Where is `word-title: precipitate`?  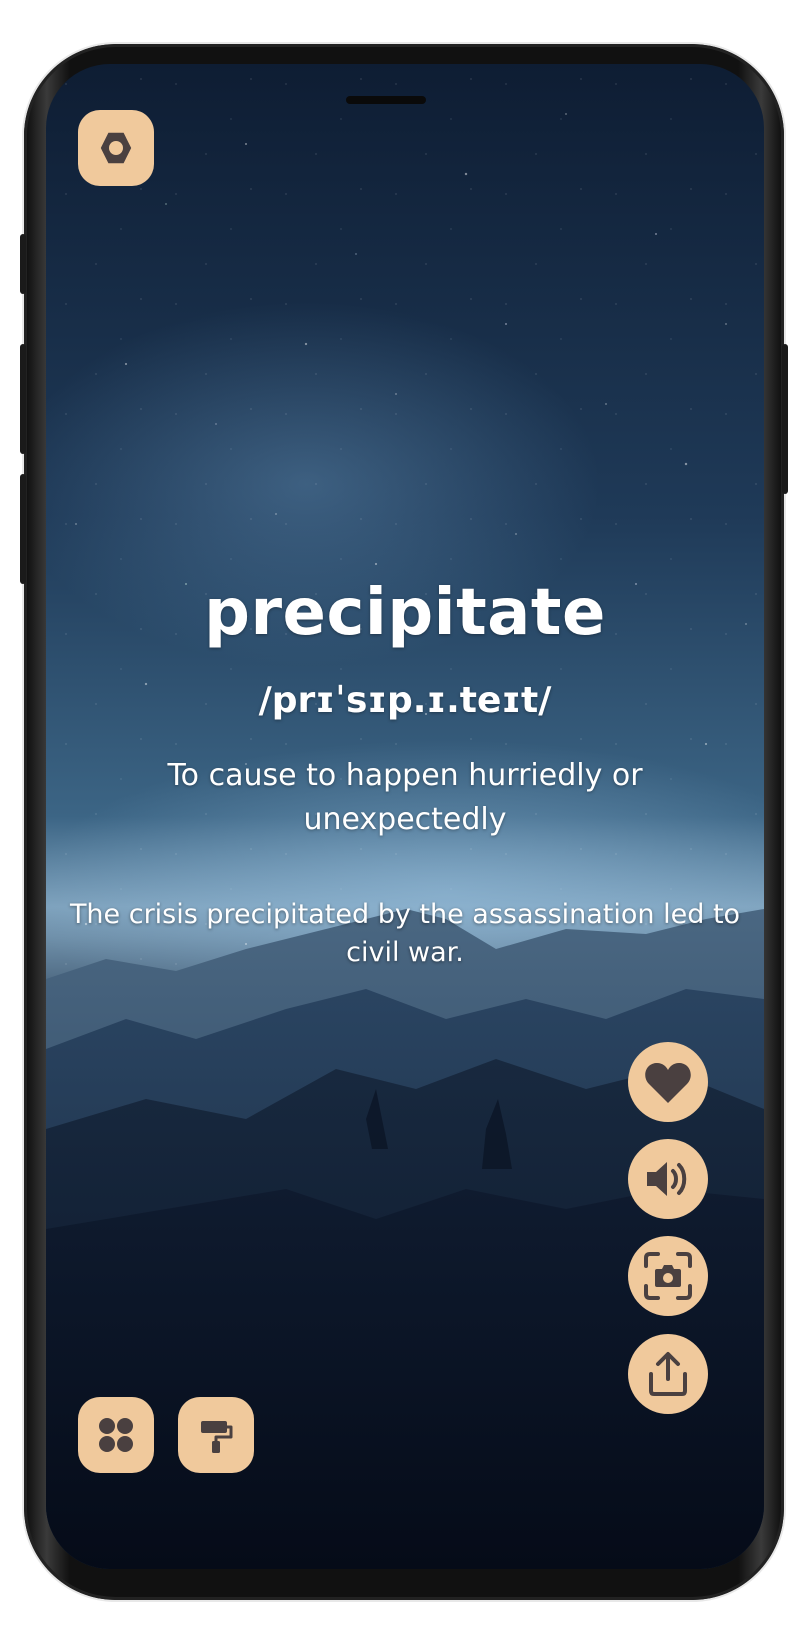 word-title: precipitate is located at coordinates (405, 613).